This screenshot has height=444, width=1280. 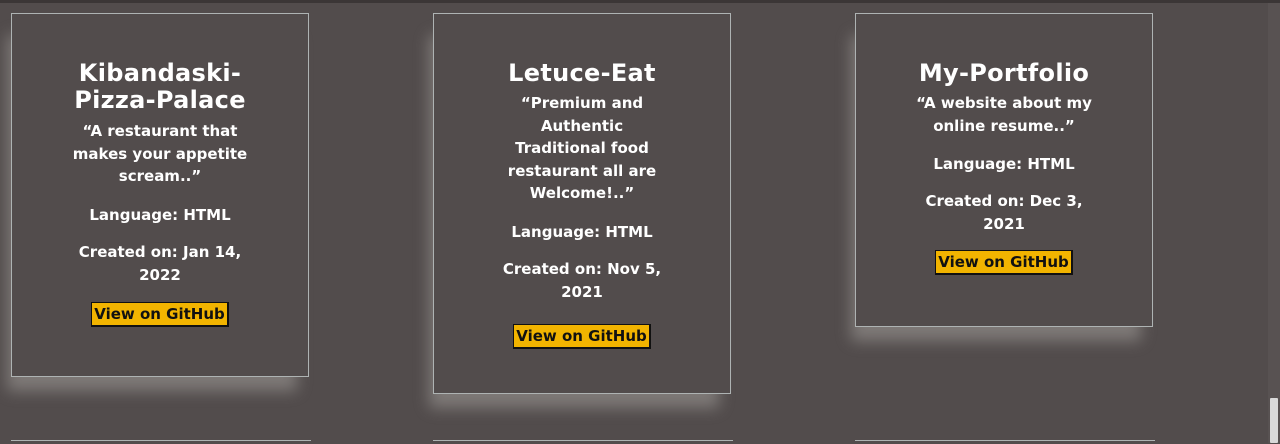 What do you see at coordinates (640, 1) in the screenshot?
I see `top-edge` at bounding box center [640, 1].